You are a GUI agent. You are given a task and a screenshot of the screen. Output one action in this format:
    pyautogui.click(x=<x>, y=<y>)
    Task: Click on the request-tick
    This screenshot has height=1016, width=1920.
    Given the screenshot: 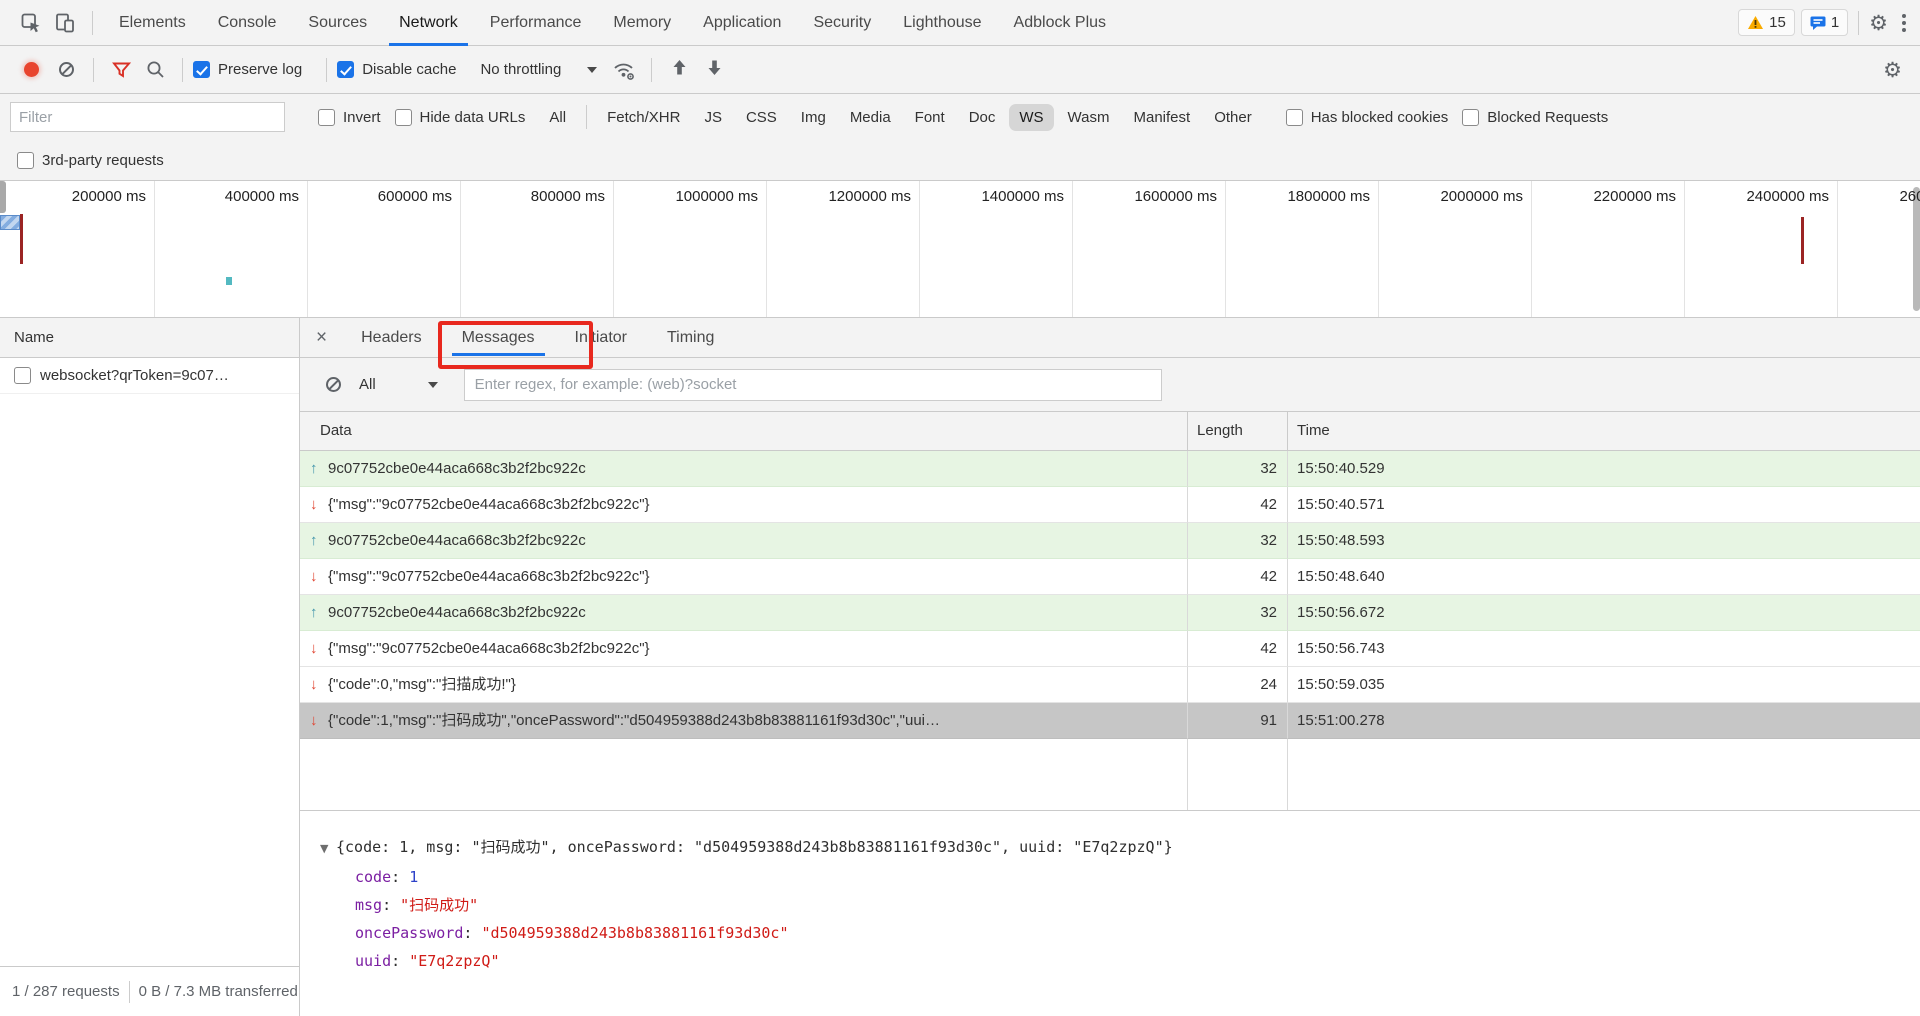 What is the action you would take?
    pyautogui.click(x=229, y=281)
    